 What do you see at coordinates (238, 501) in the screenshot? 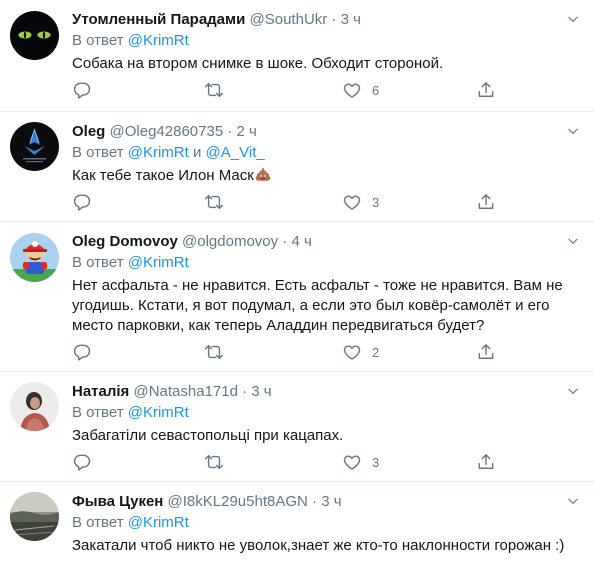
I see `user-handle: @I8kKL29u5ht8AGN` at bounding box center [238, 501].